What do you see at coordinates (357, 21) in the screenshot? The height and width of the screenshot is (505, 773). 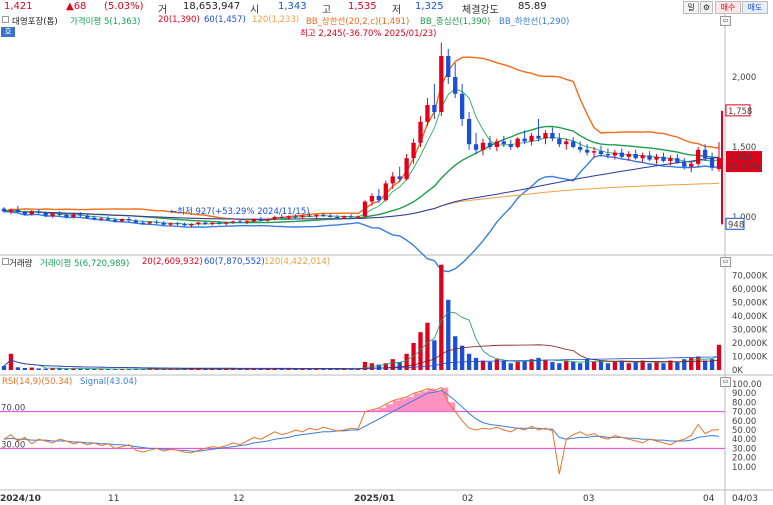 I see `legend-bb-upper: BB_상한선(20,2,c)(1,491)` at bounding box center [357, 21].